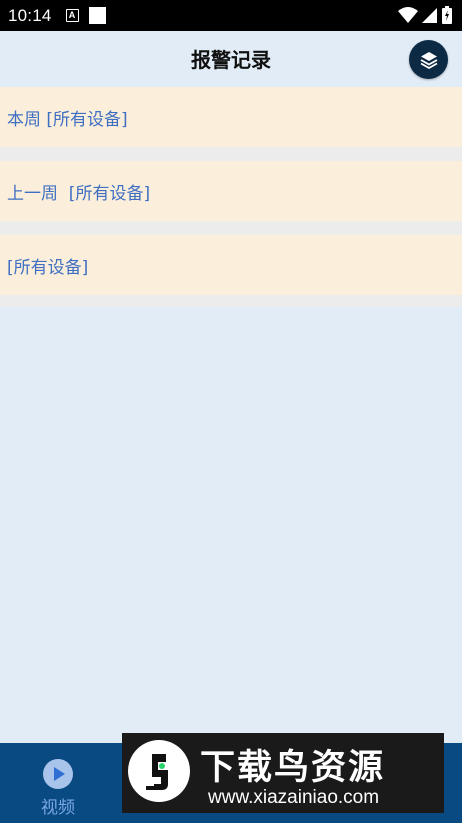 The image size is (462, 823). What do you see at coordinates (58, 774) in the screenshot?
I see `video-play-icon` at bounding box center [58, 774].